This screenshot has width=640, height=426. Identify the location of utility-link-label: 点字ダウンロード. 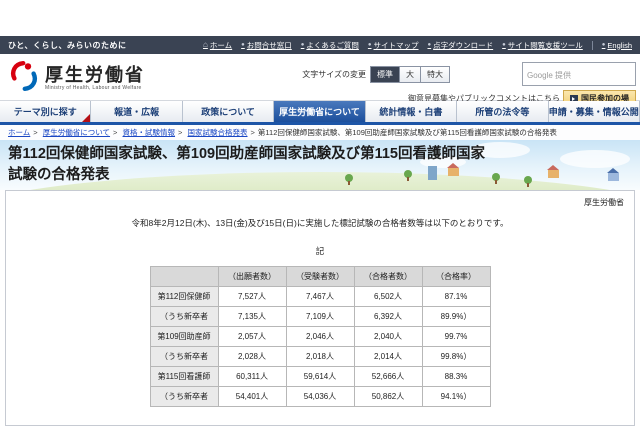
(463, 45).